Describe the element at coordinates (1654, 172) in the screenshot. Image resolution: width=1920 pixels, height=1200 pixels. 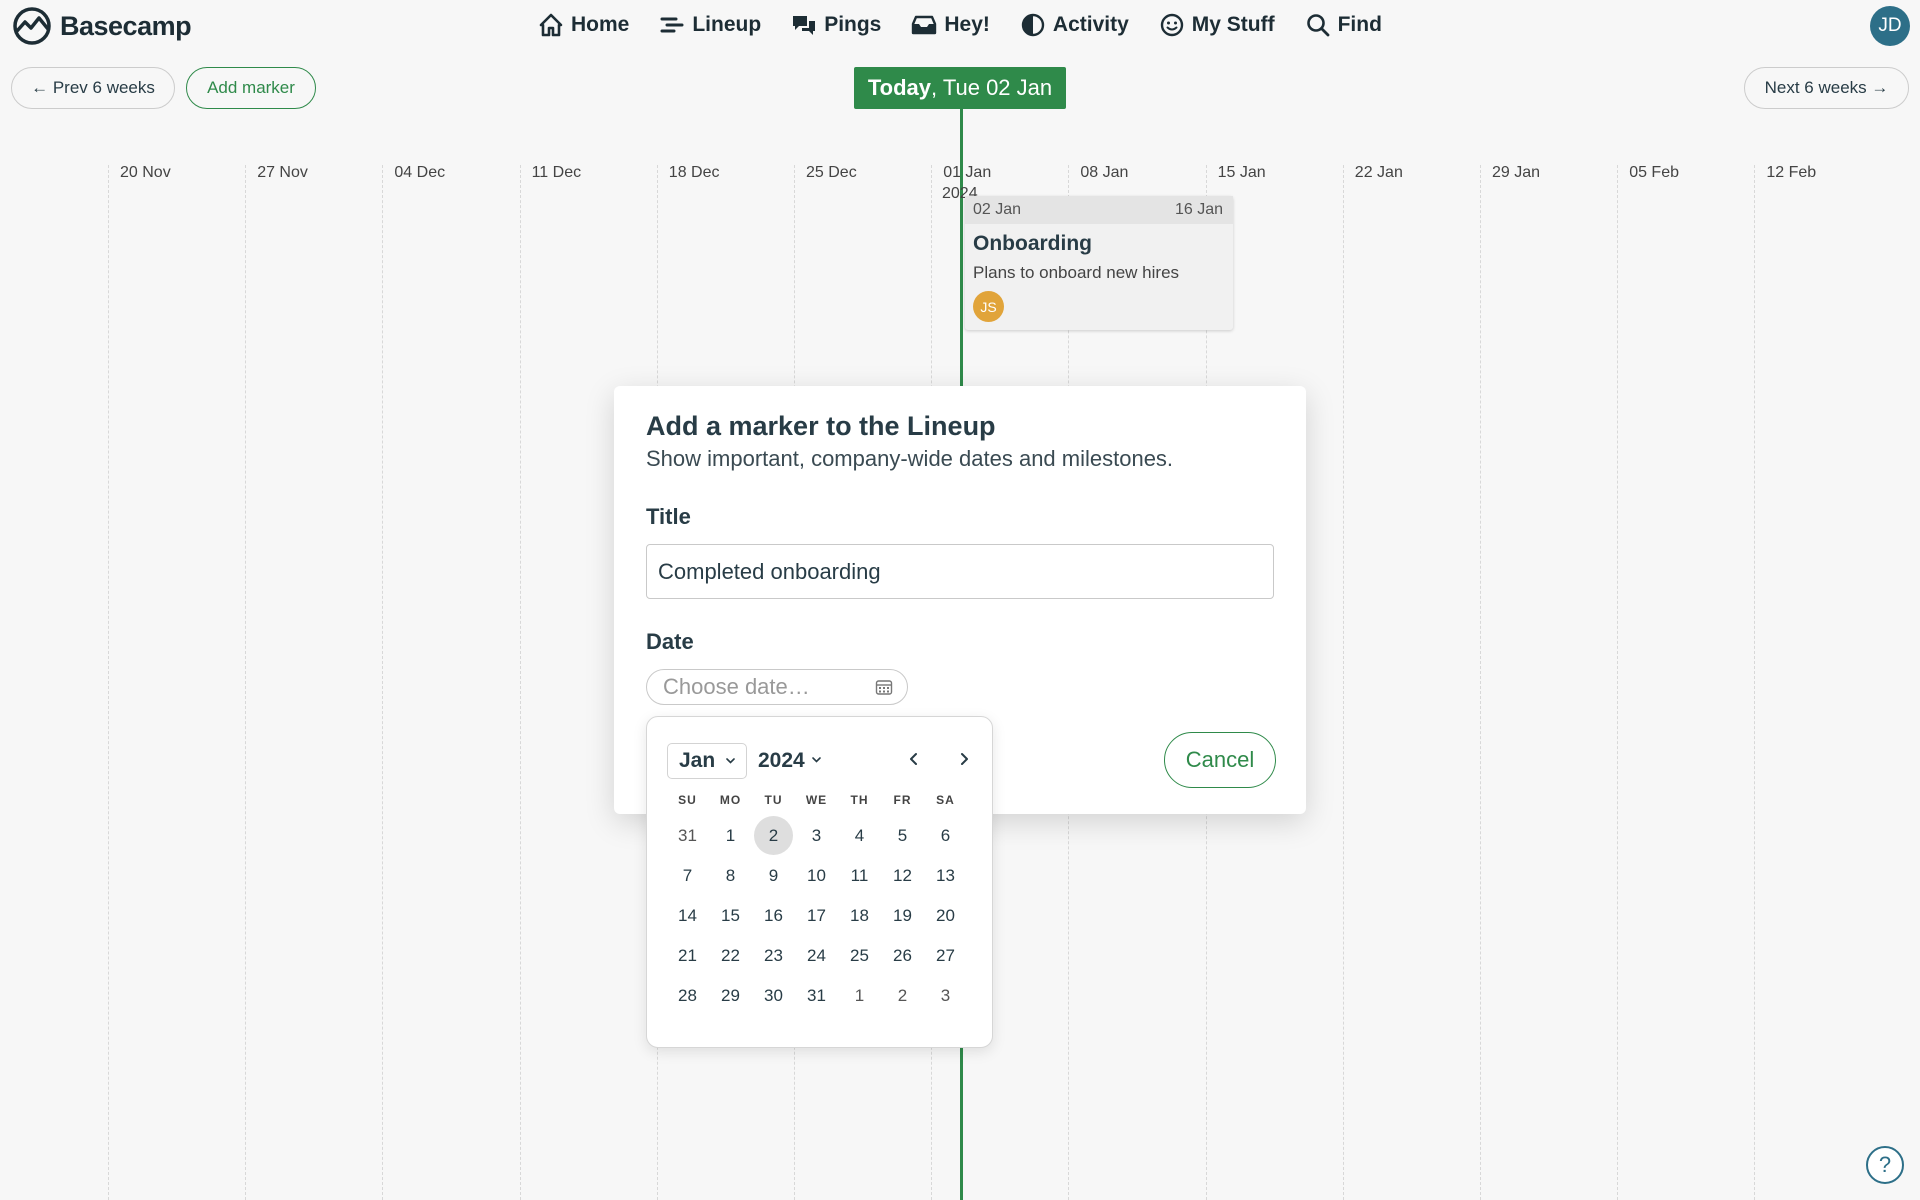
I see `week-label: 05 Feb` at that location.